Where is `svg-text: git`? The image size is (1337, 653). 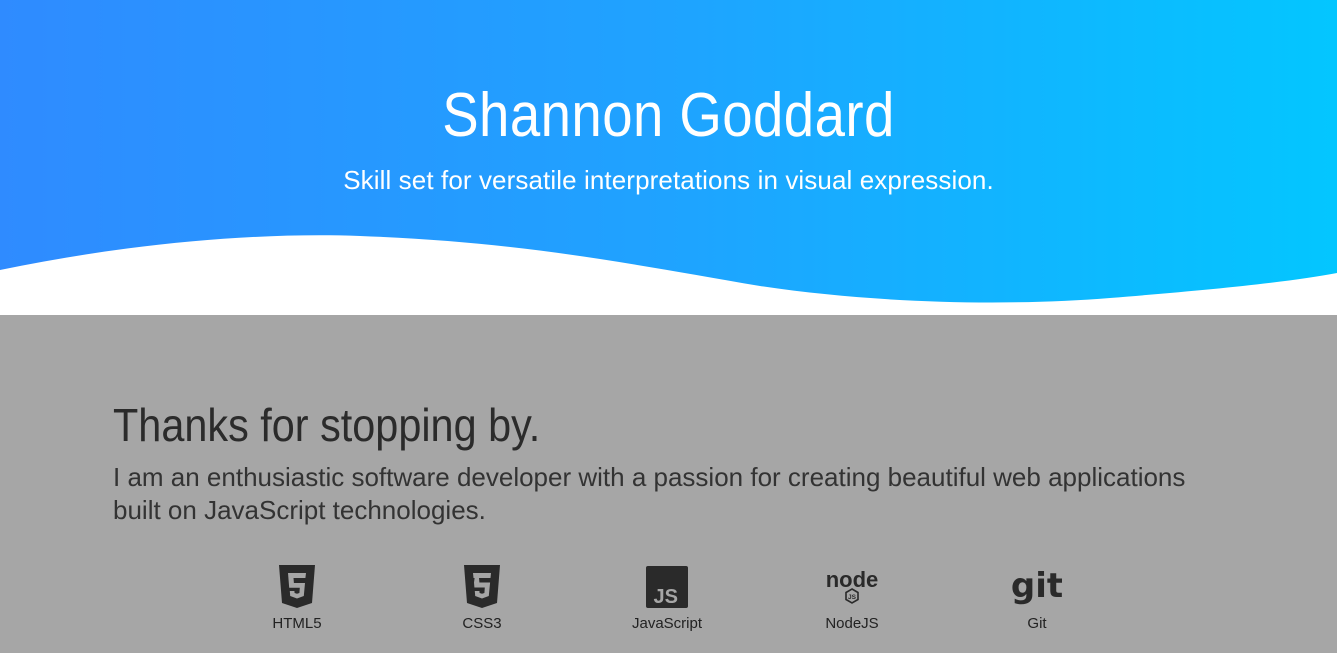 svg-text: git is located at coordinates (1037, 586).